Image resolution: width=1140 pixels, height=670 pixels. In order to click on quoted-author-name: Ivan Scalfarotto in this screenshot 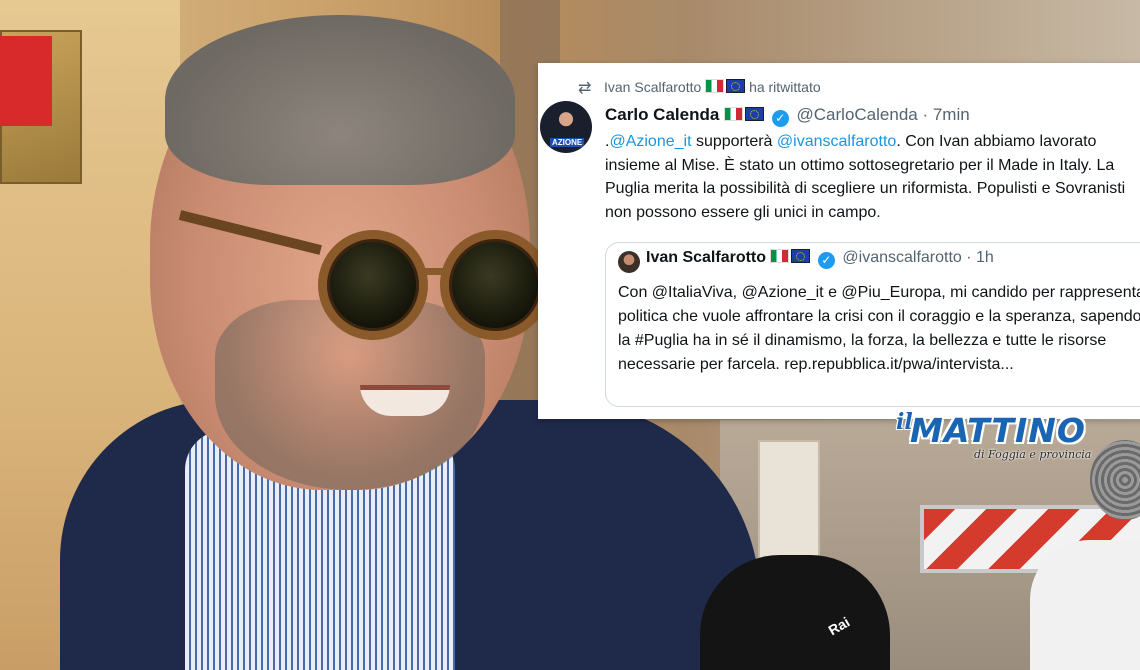, I will do `click(706, 257)`.